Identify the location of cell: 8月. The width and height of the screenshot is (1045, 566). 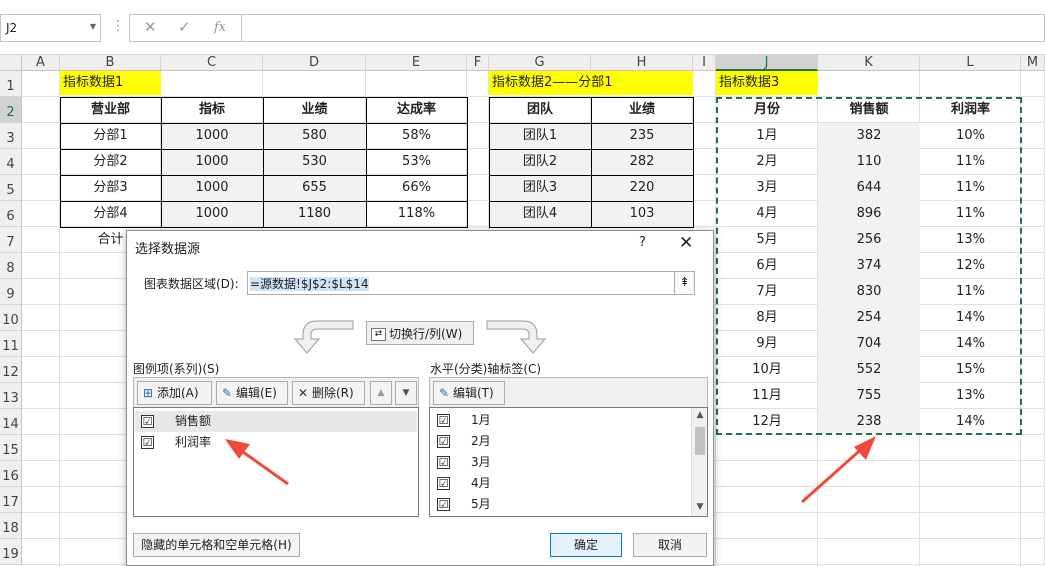
(767, 318).